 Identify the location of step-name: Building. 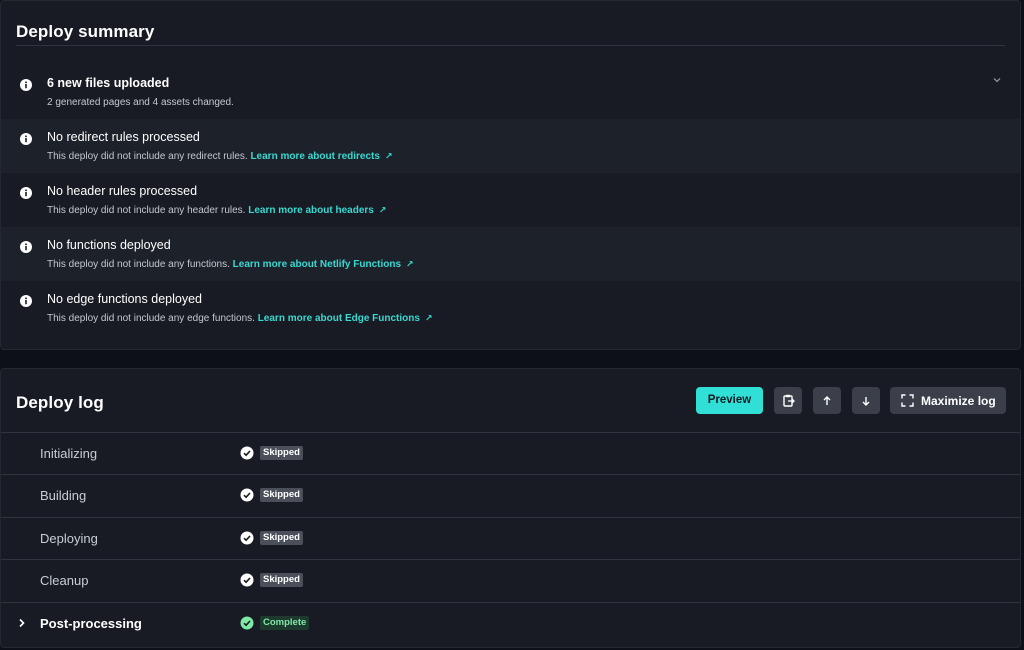
(63, 495).